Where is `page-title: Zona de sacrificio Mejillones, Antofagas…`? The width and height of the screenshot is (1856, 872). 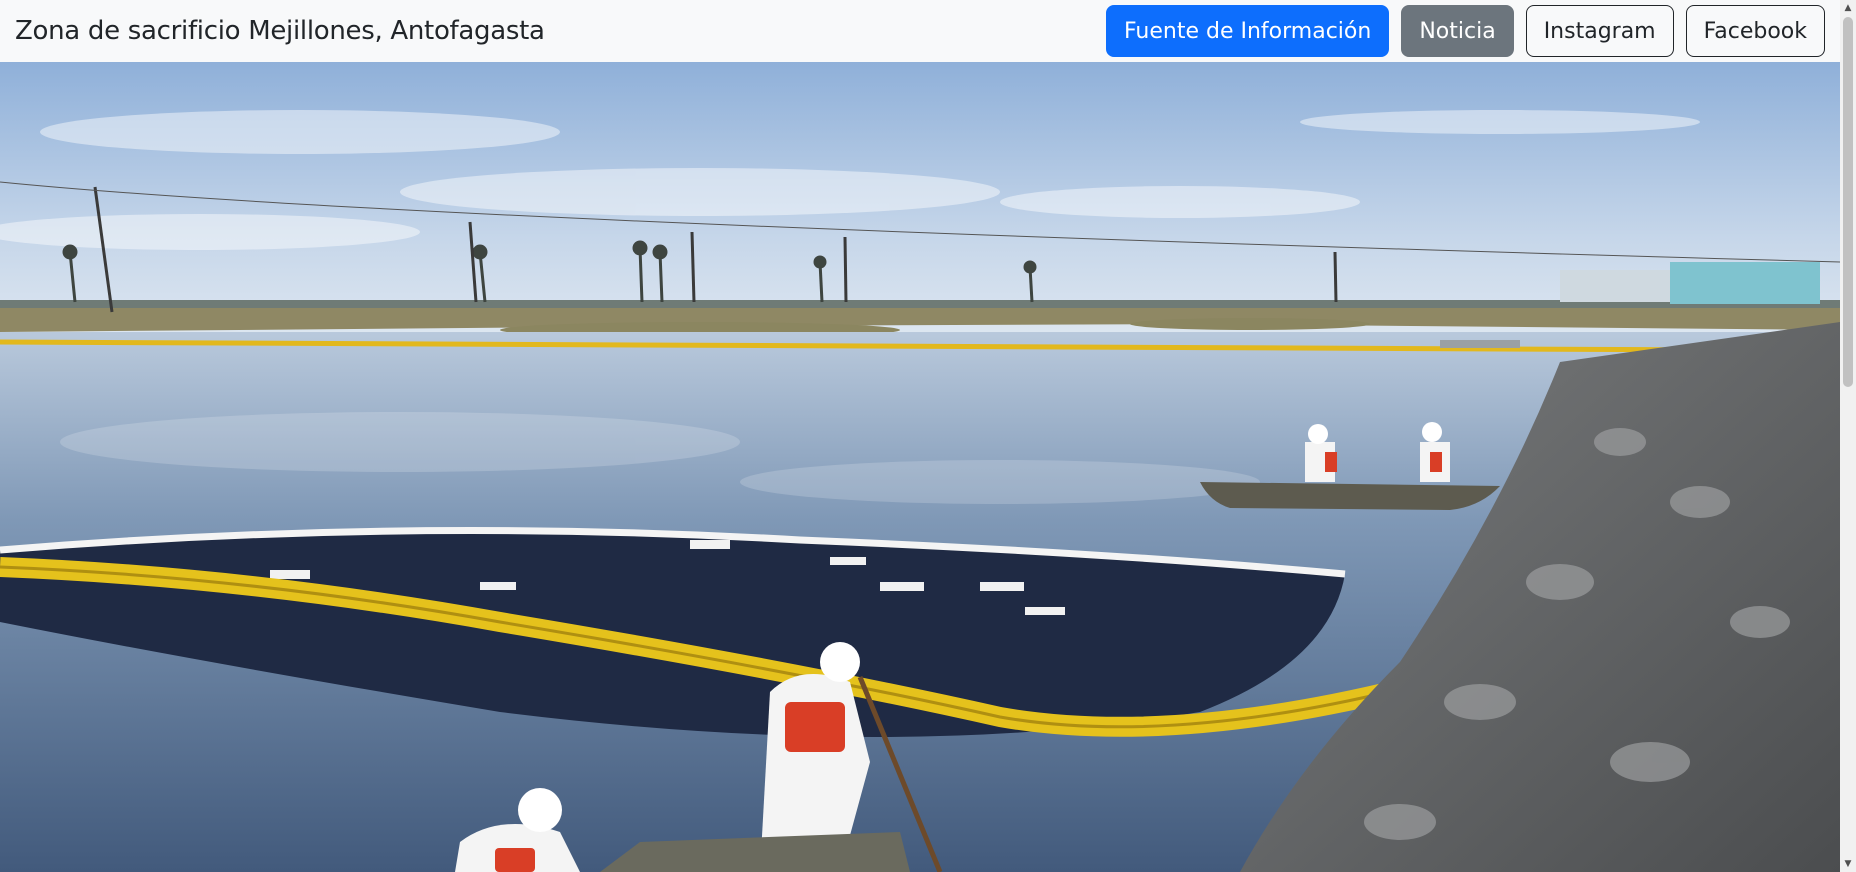 page-title: Zona de sacrificio Mejillones, Antofagas… is located at coordinates (280, 31).